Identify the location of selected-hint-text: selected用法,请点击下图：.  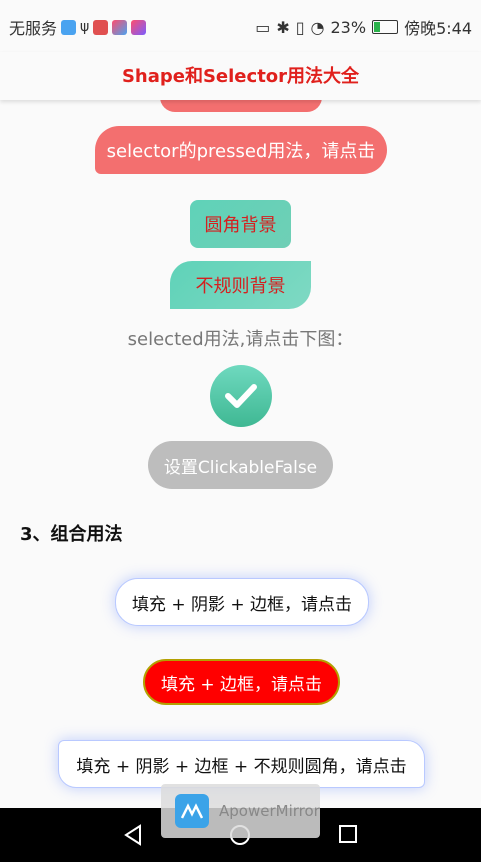
(240, 339).